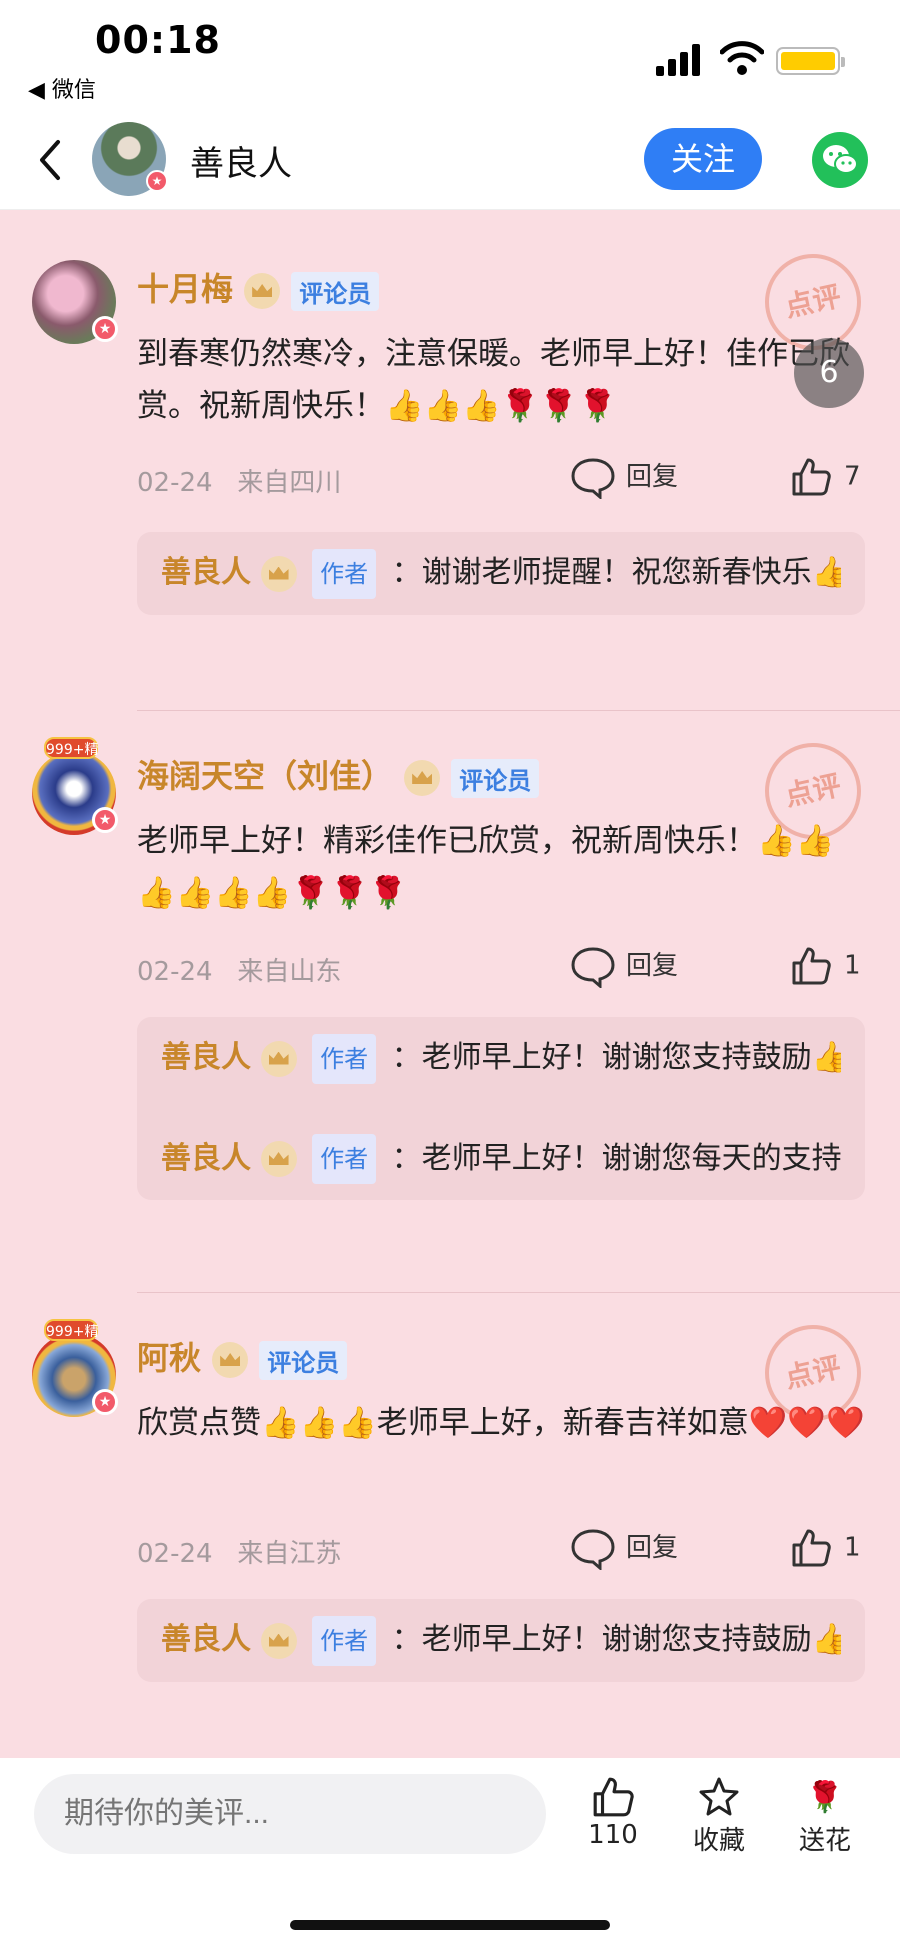 The height and width of the screenshot is (1948, 900). Describe the element at coordinates (742, 58) in the screenshot. I see `wifi-icon` at that location.